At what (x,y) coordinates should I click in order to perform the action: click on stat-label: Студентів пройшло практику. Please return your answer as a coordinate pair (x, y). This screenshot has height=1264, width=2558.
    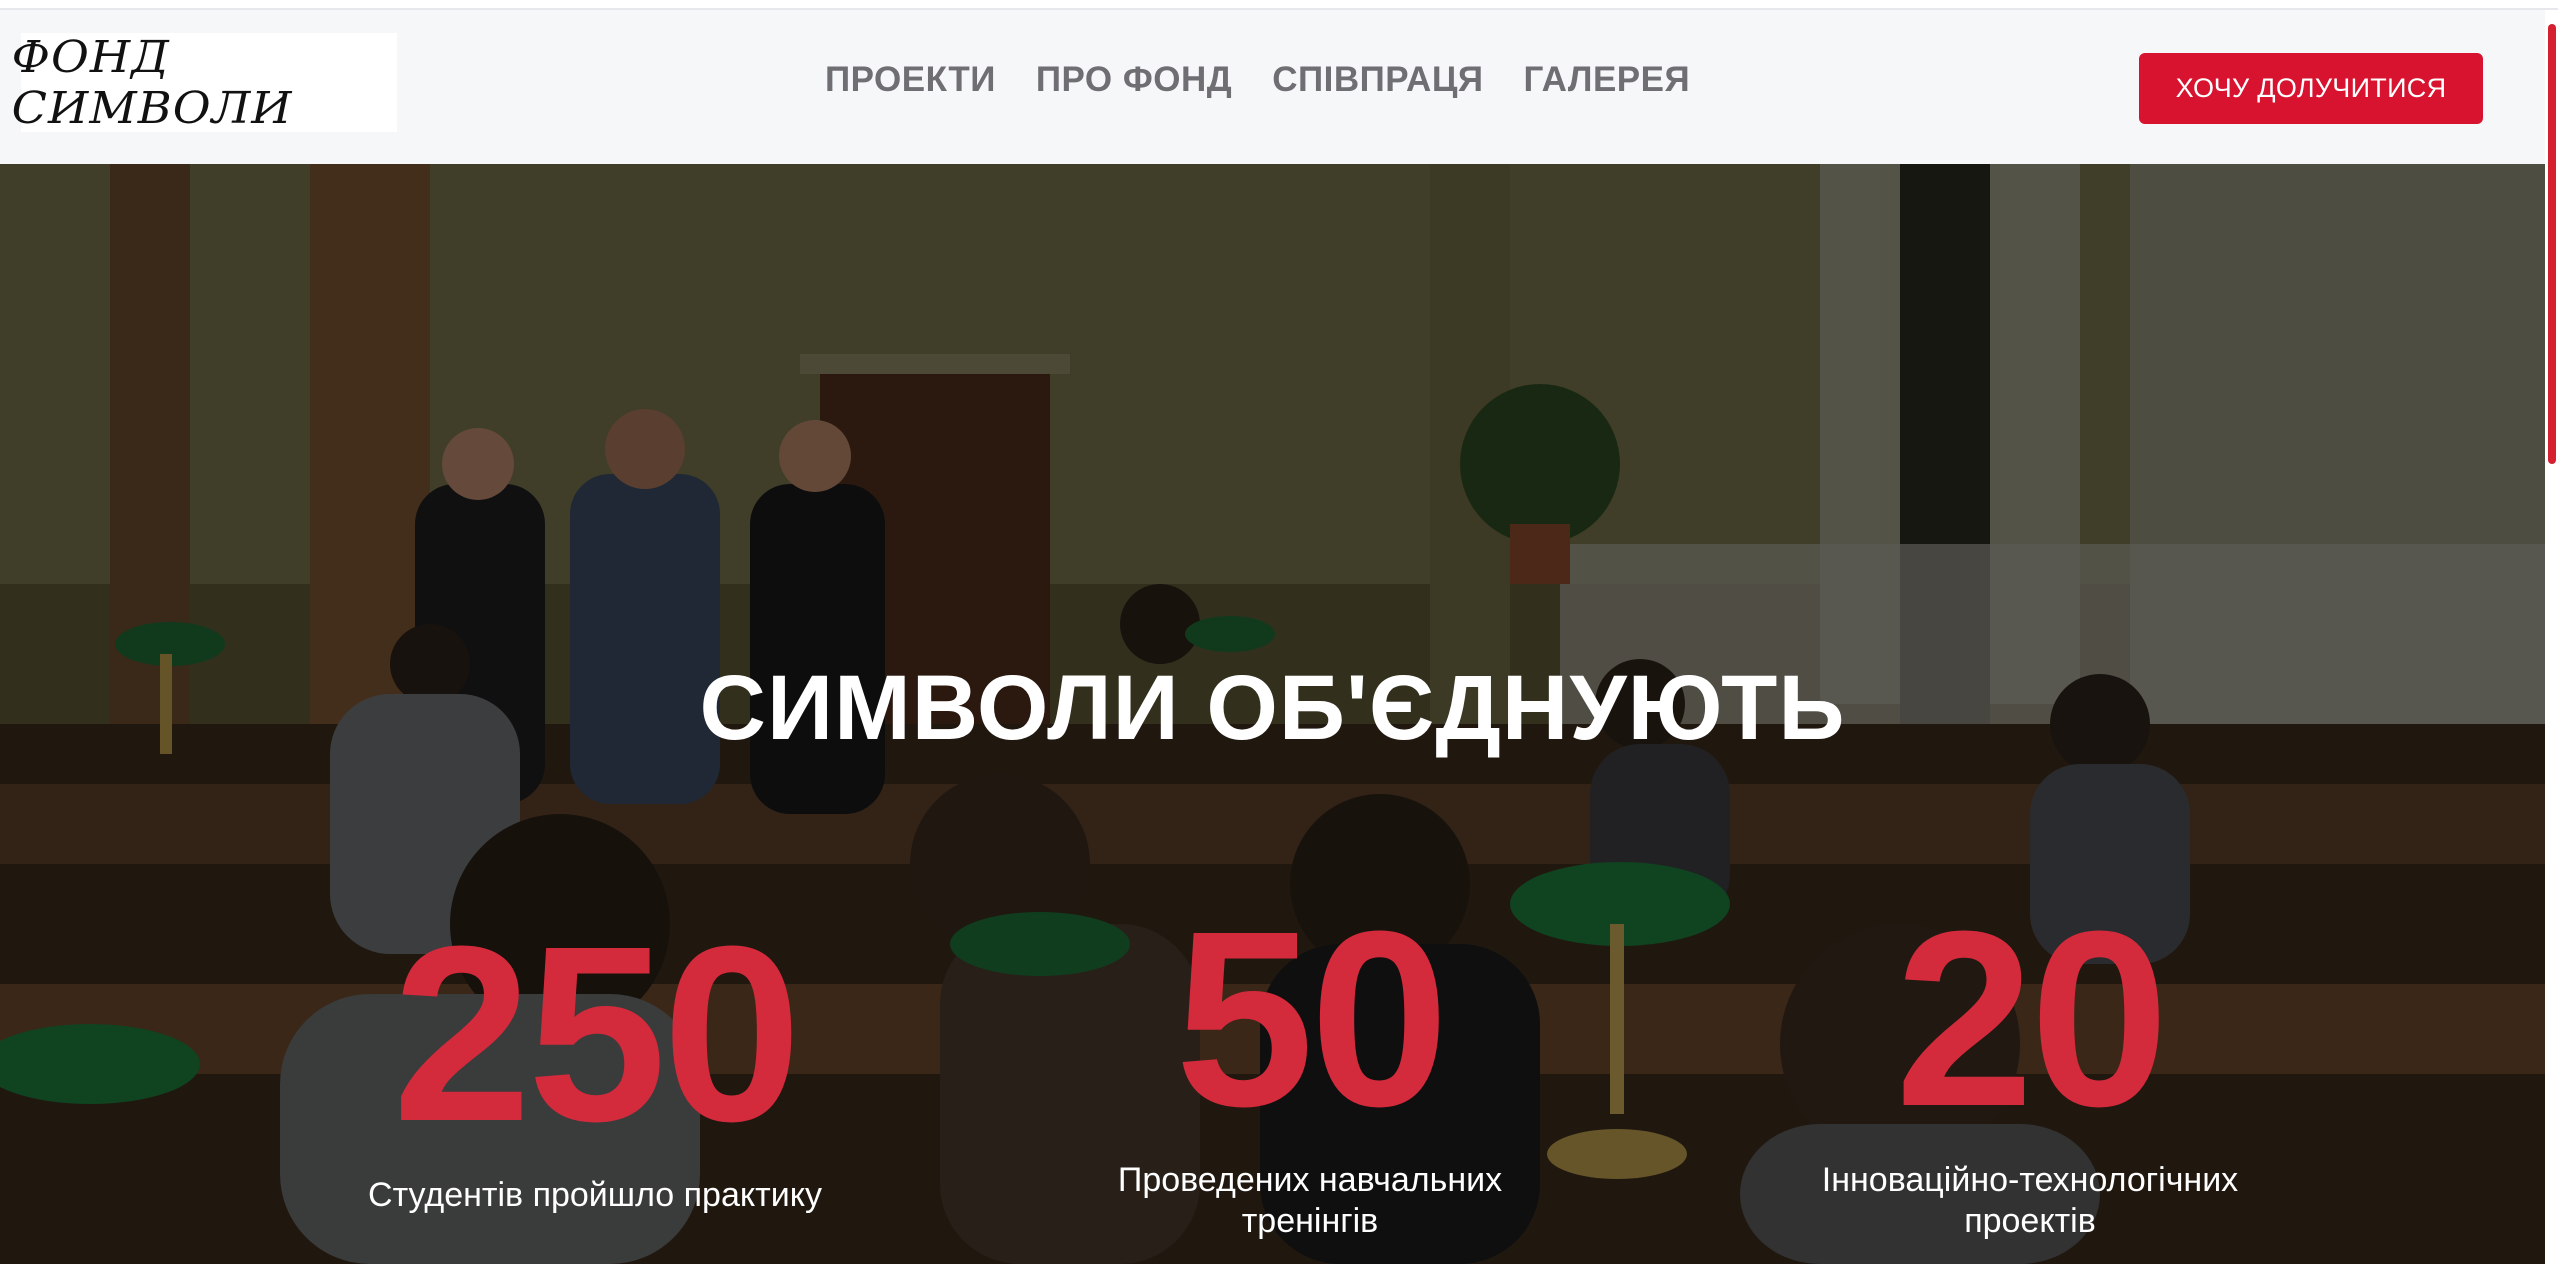
    Looking at the image, I should click on (595, 1195).